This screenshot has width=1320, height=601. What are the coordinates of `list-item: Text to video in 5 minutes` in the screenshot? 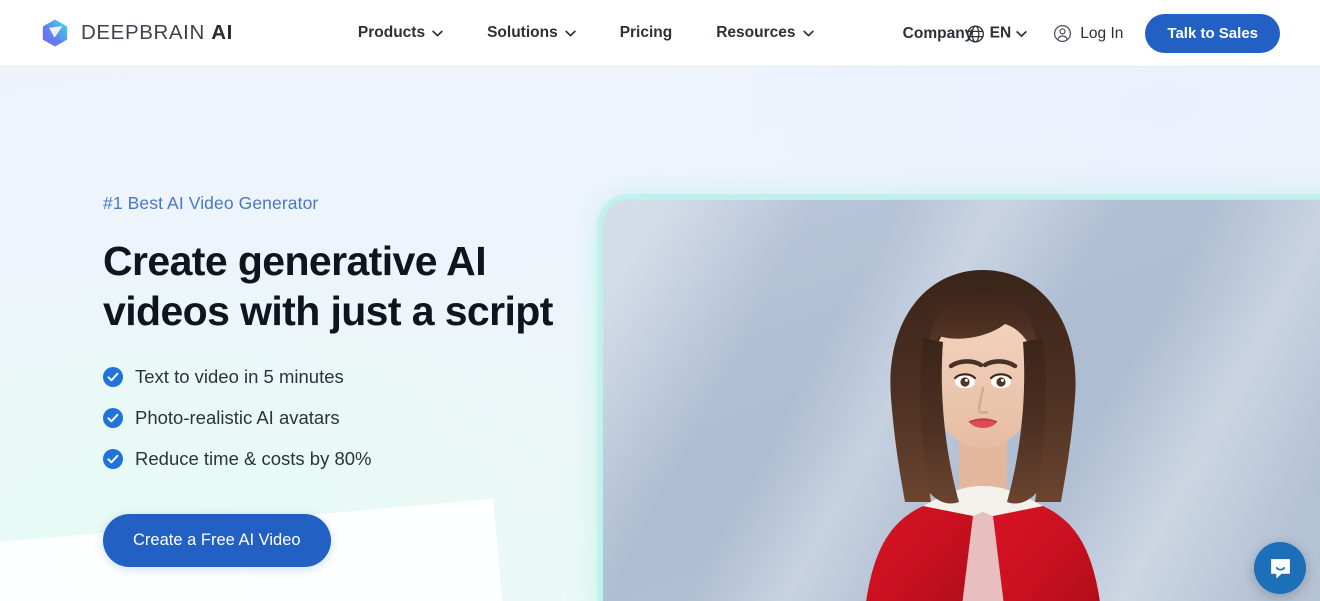 It's located at (338, 377).